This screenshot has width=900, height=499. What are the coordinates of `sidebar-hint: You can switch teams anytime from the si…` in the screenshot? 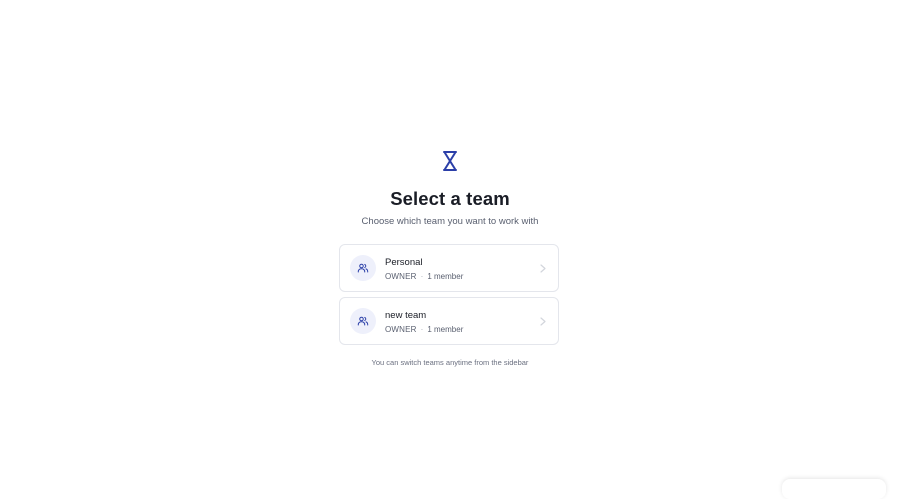 It's located at (450, 362).